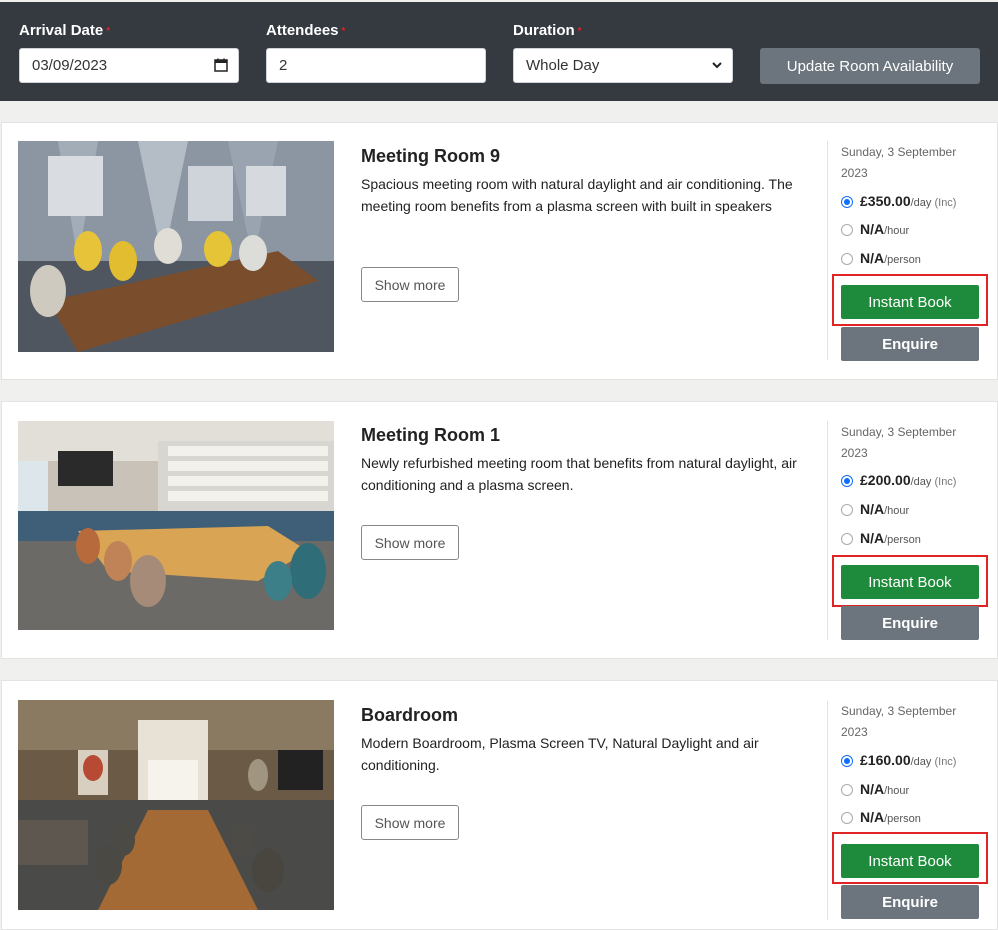 Image resolution: width=998 pixels, height=930 pixels. What do you see at coordinates (623, 65) in the screenshot?
I see `duration-select: Whole Day` at bounding box center [623, 65].